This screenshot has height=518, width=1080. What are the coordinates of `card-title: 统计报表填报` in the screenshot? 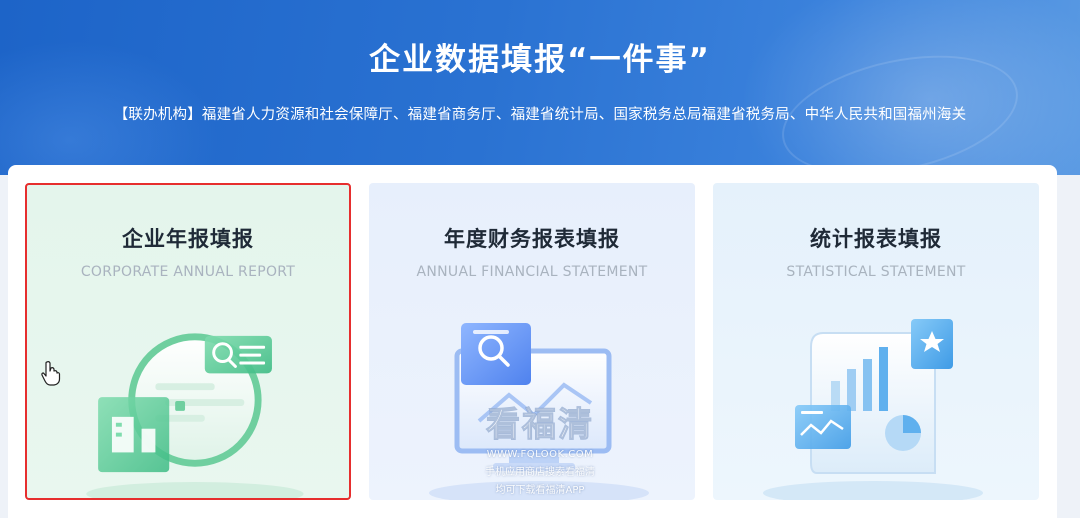 It's located at (876, 239).